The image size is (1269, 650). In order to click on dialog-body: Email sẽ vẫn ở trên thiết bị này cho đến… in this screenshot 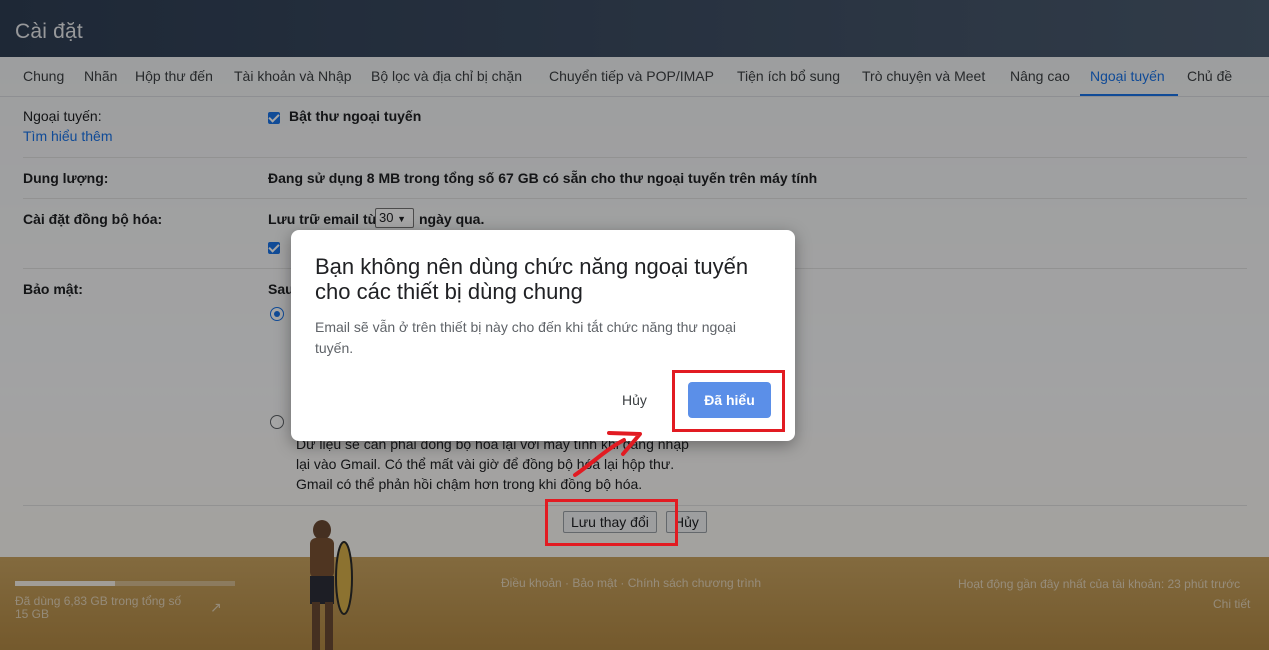, I will do `click(525, 337)`.